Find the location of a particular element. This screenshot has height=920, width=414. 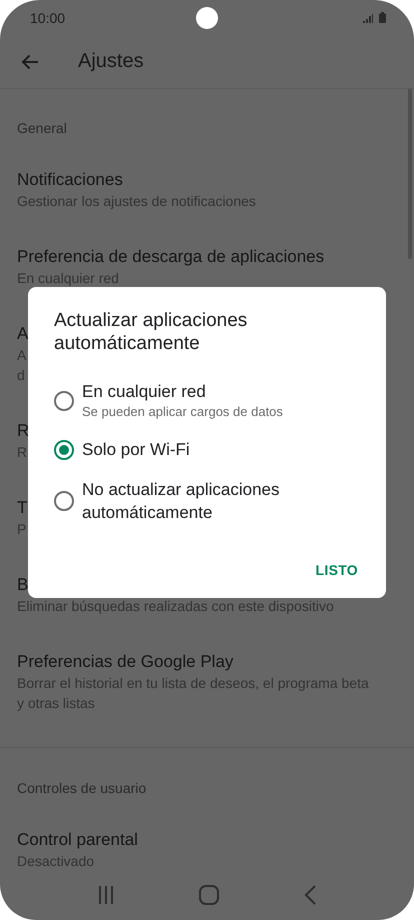

back-icon is located at coordinates (310, 895).